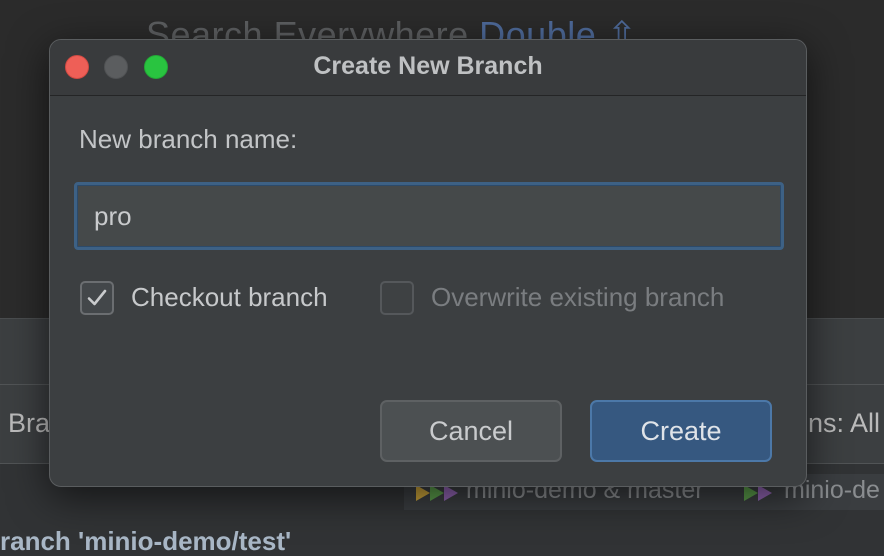  What do you see at coordinates (146, 541) in the screenshot?
I see `commit-message: ranch 'minio-demo/test'` at bounding box center [146, 541].